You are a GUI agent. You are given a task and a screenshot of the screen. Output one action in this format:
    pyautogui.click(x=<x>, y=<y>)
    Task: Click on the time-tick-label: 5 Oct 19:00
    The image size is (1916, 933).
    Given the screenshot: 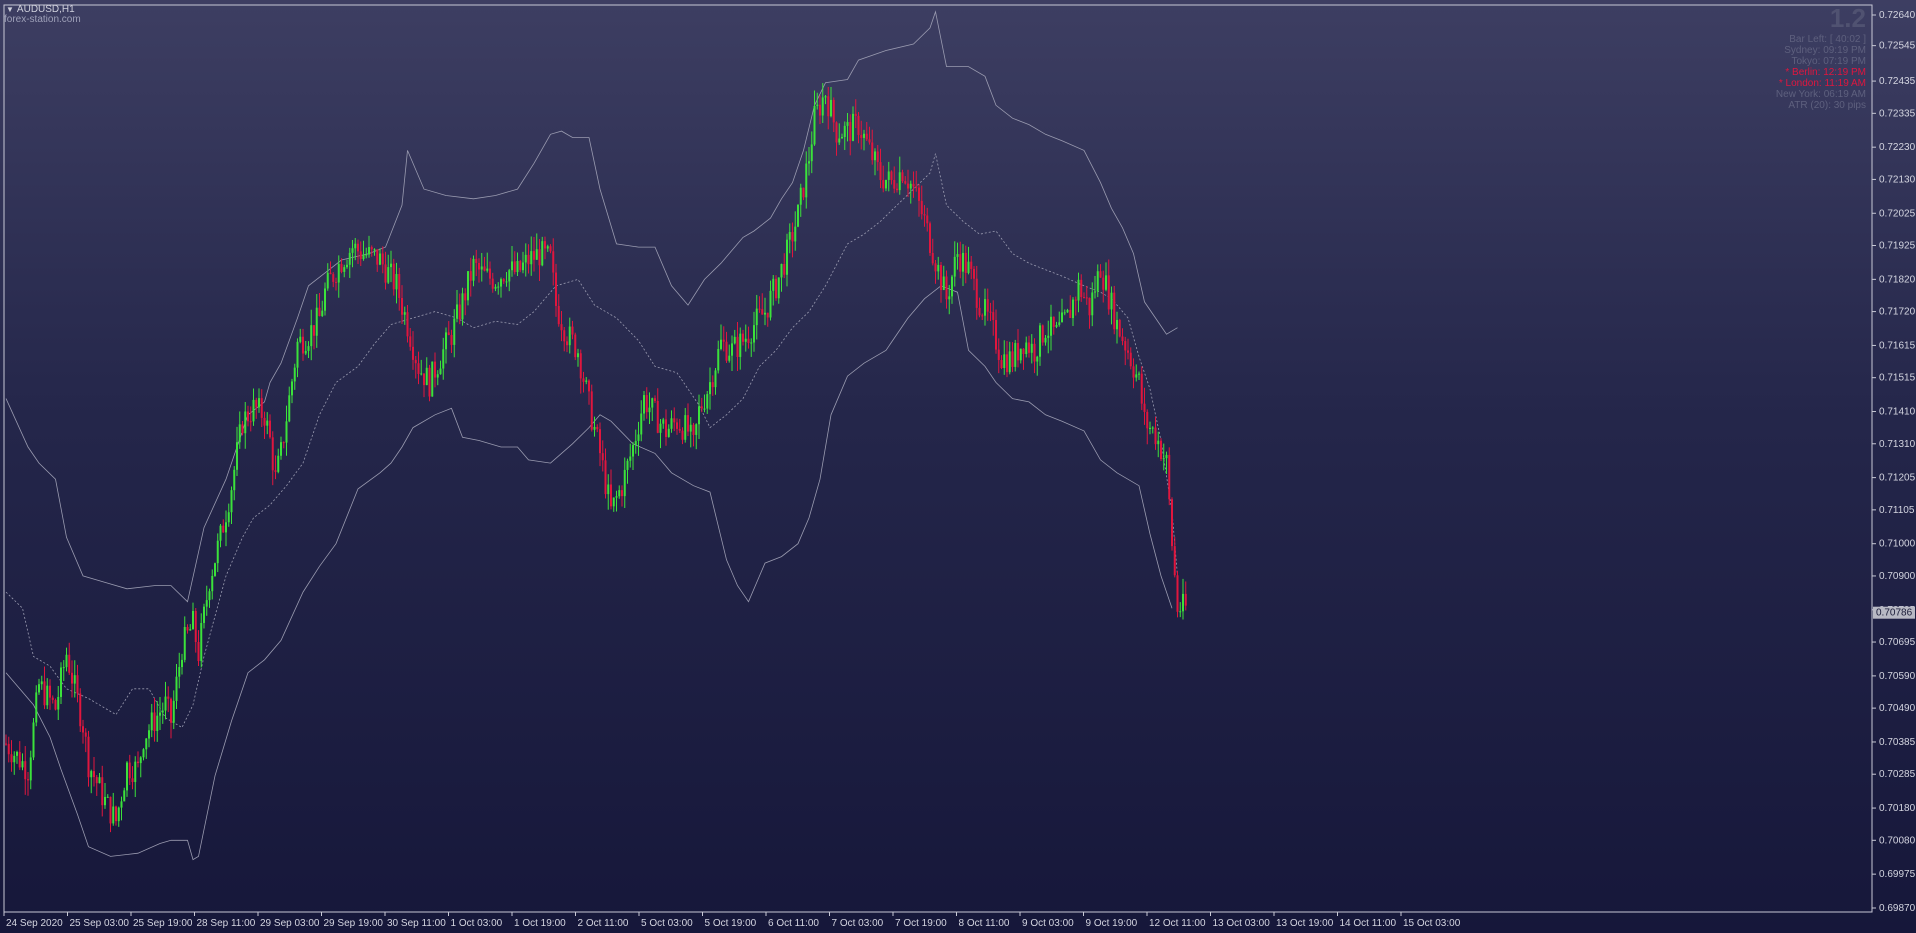 What is the action you would take?
    pyautogui.click(x=731, y=923)
    